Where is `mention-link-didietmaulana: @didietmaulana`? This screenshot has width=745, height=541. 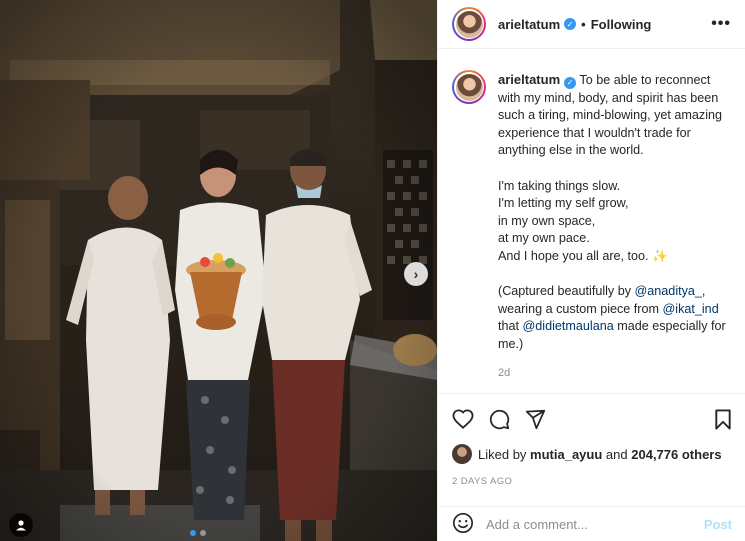
mention-link-didietmaulana: @didietmaulana is located at coordinates (568, 326).